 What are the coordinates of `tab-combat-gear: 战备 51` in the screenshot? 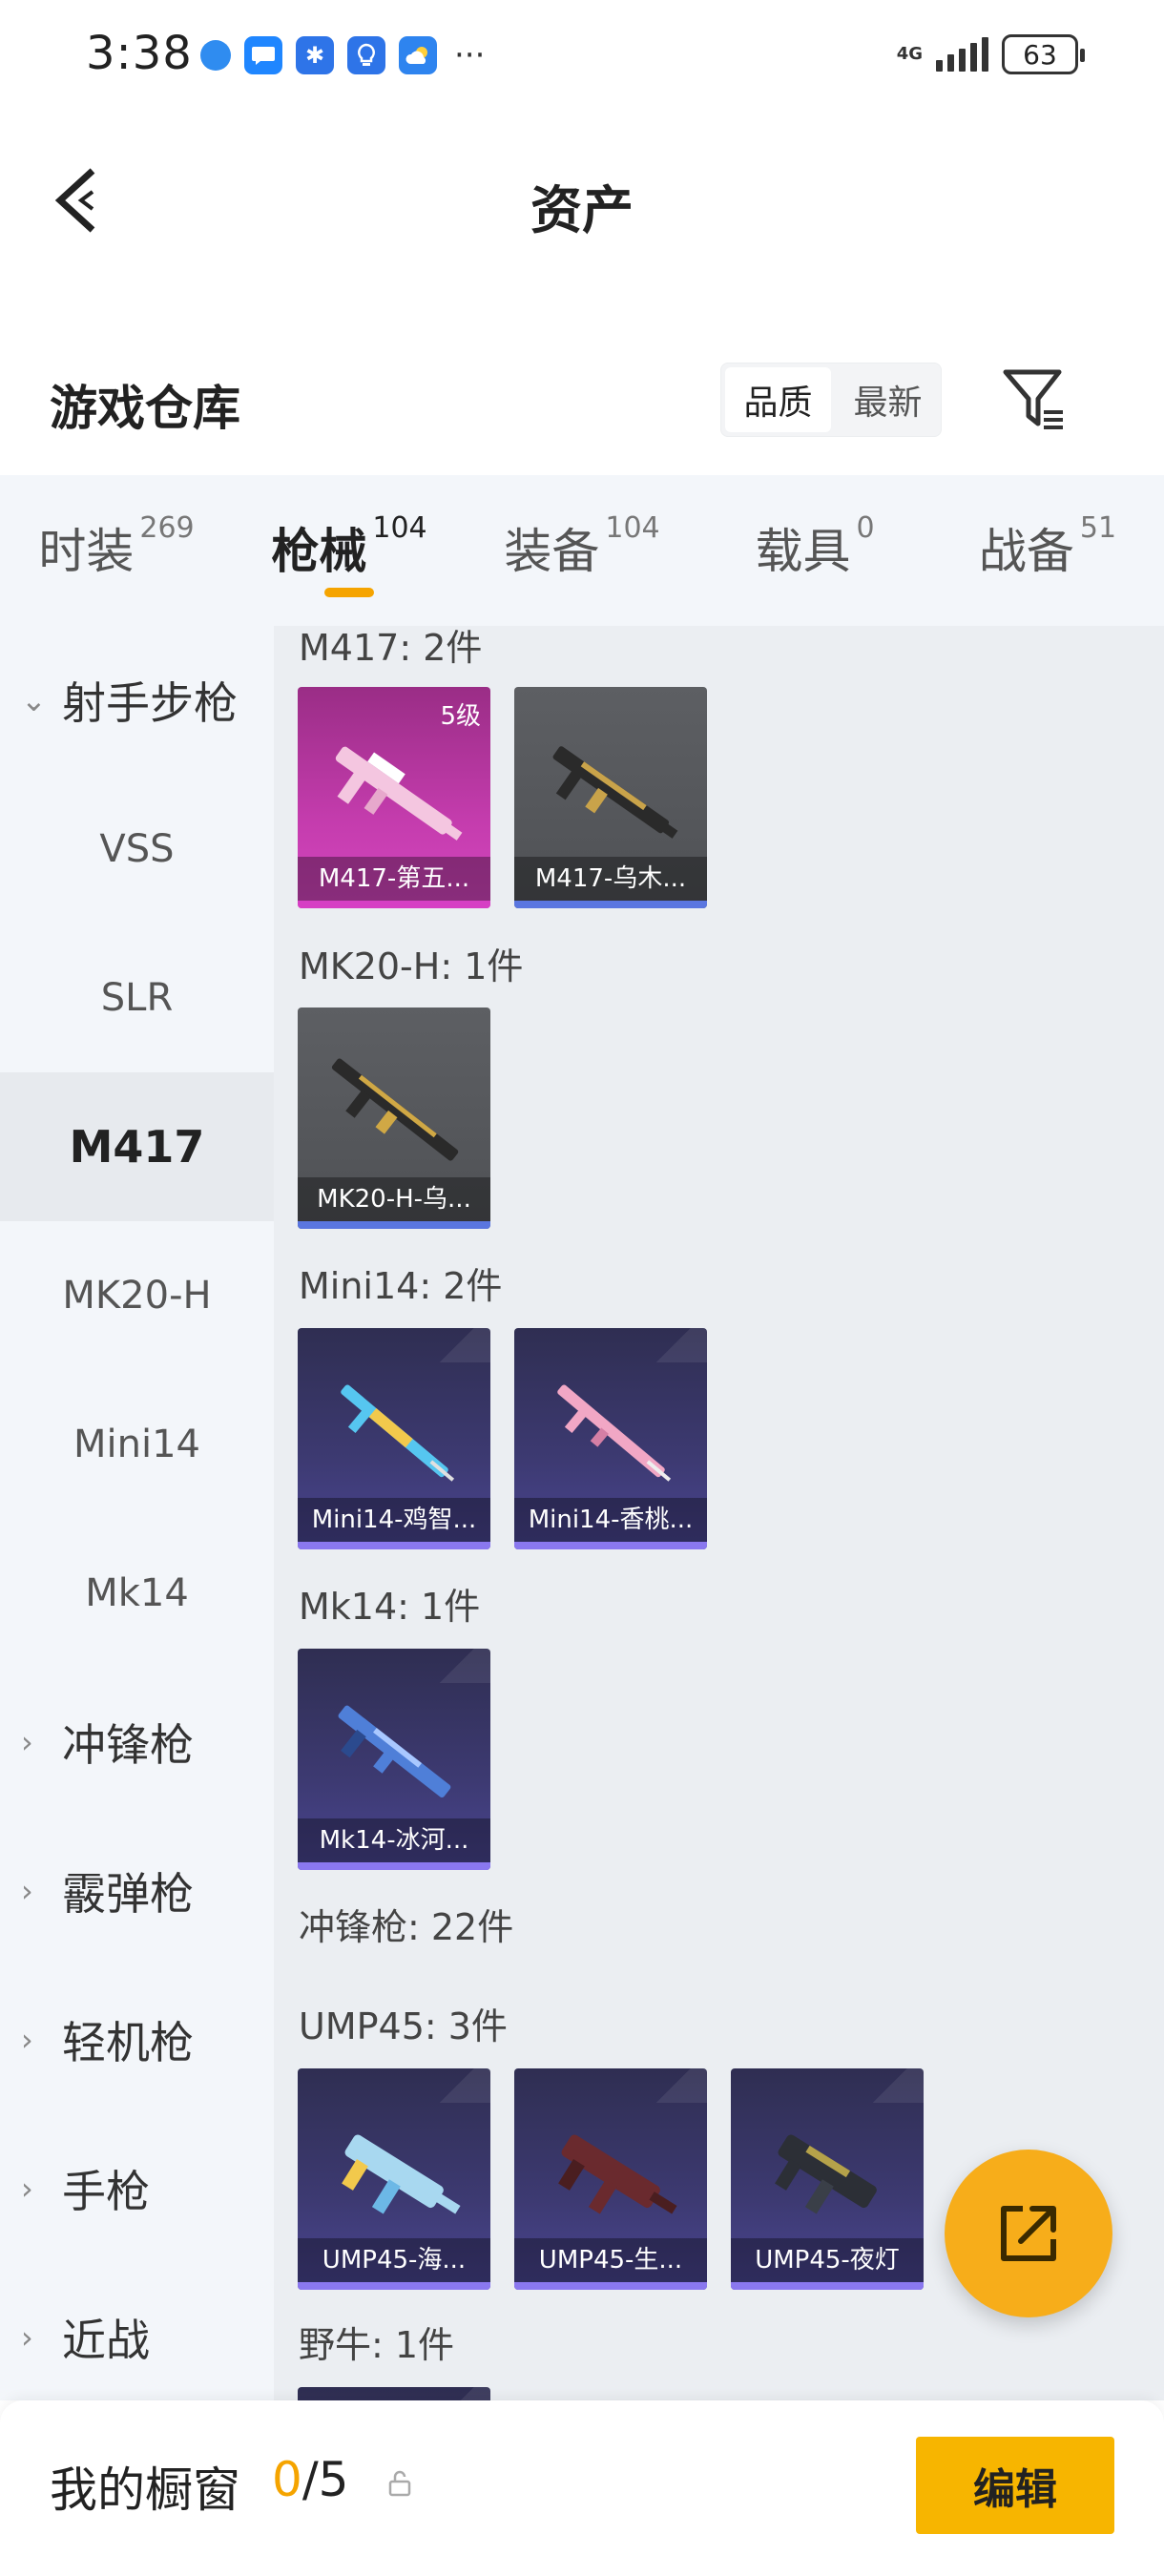 It's located at (1047, 550).